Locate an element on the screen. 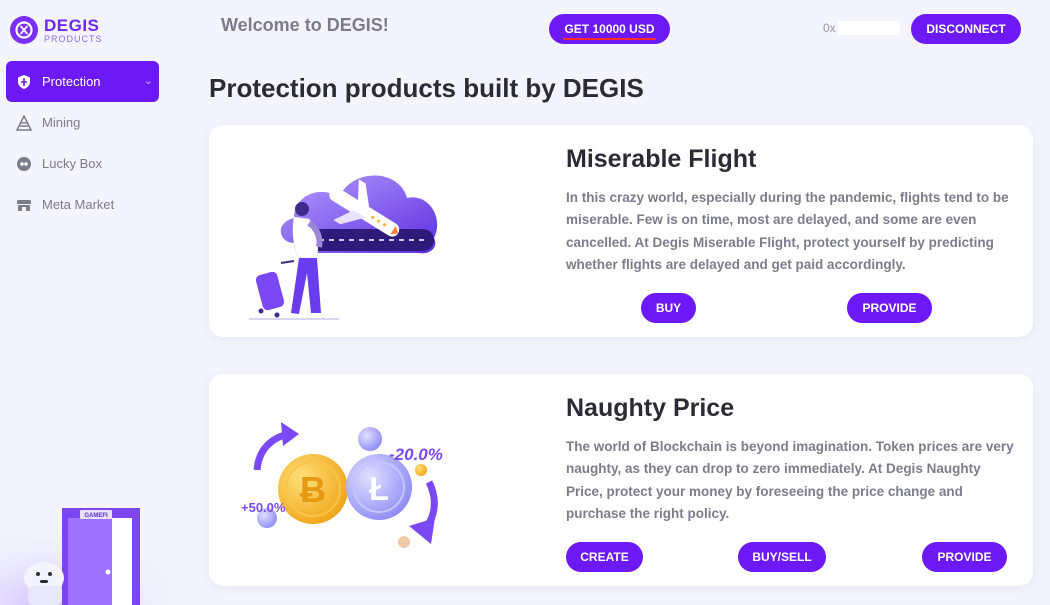  svg-text: Ł is located at coordinates (379, 489).